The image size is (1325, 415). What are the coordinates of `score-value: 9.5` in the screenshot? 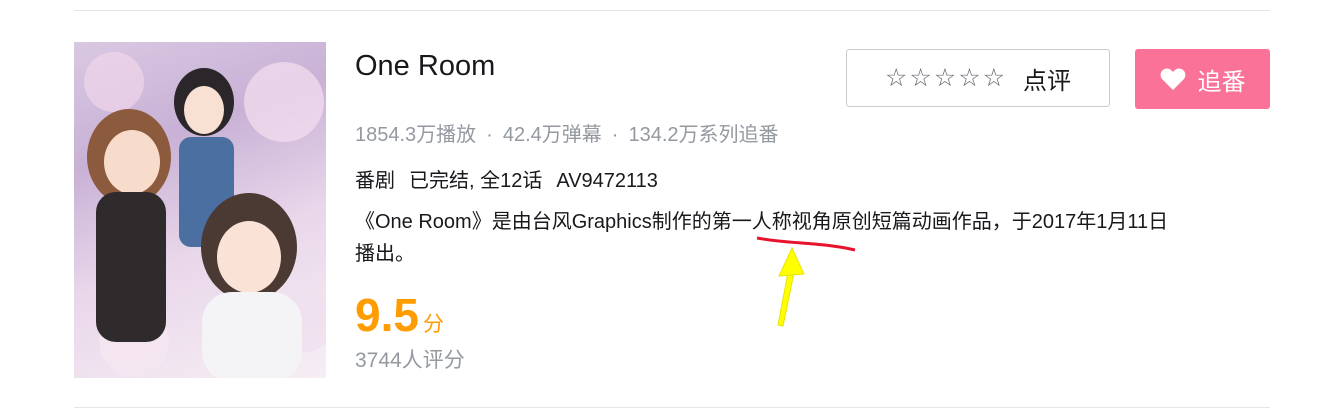 It's located at (387, 315).